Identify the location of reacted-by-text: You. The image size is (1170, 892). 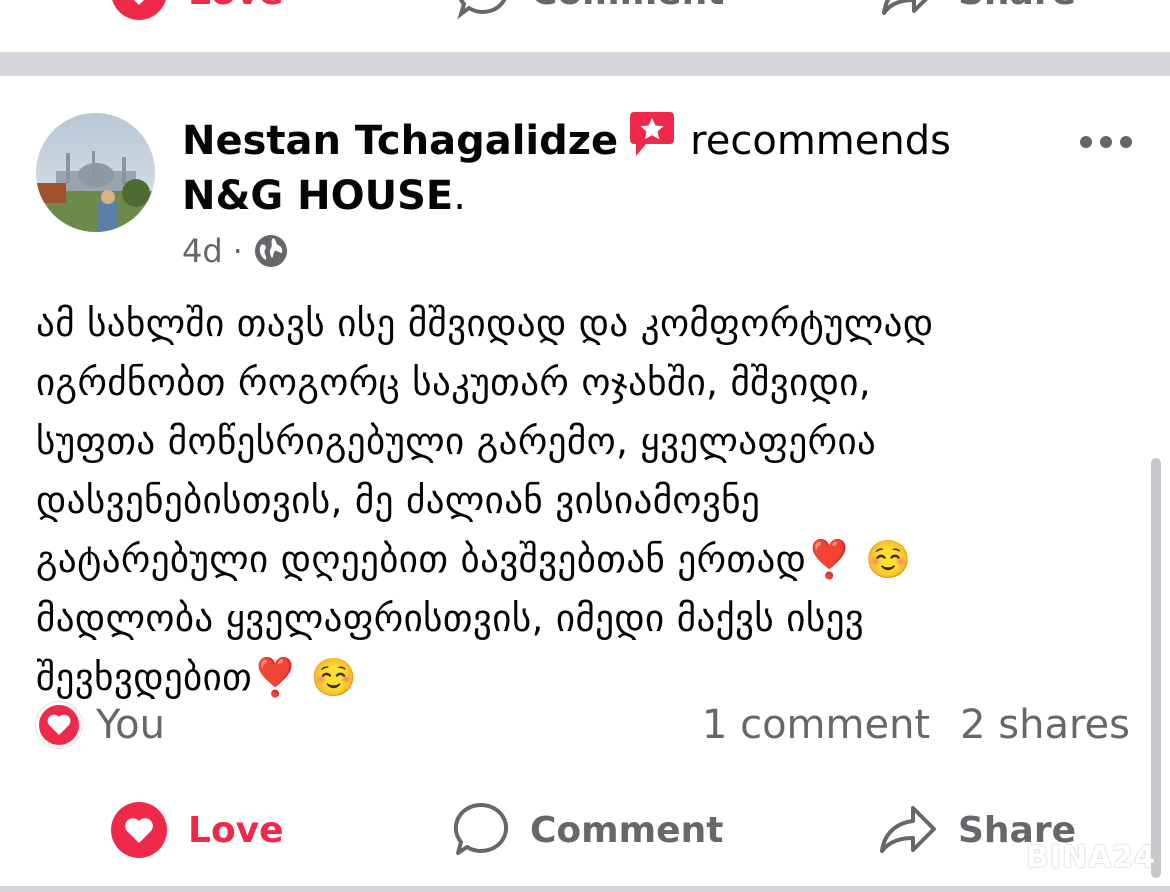
(130, 725).